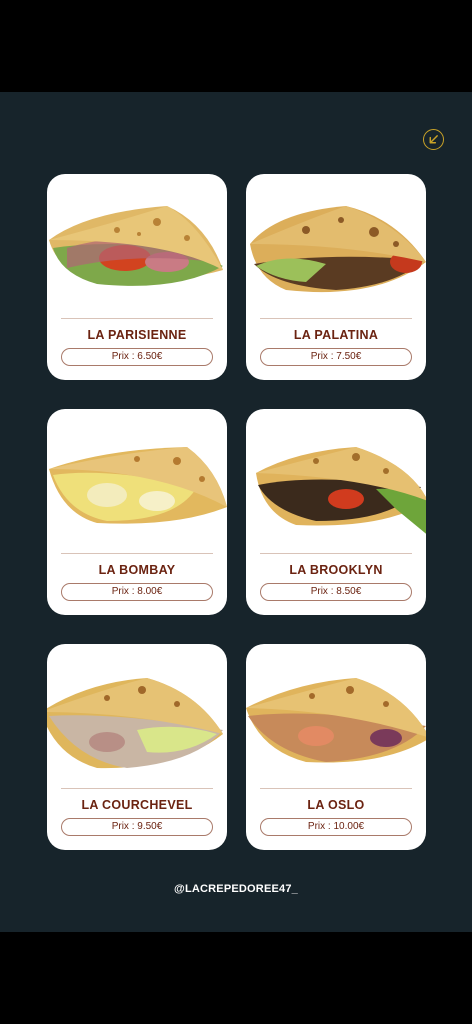 The width and height of the screenshot is (472, 1024). Describe the element at coordinates (336, 592) in the screenshot. I see `price-button: Prix : 8.50€` at that location.